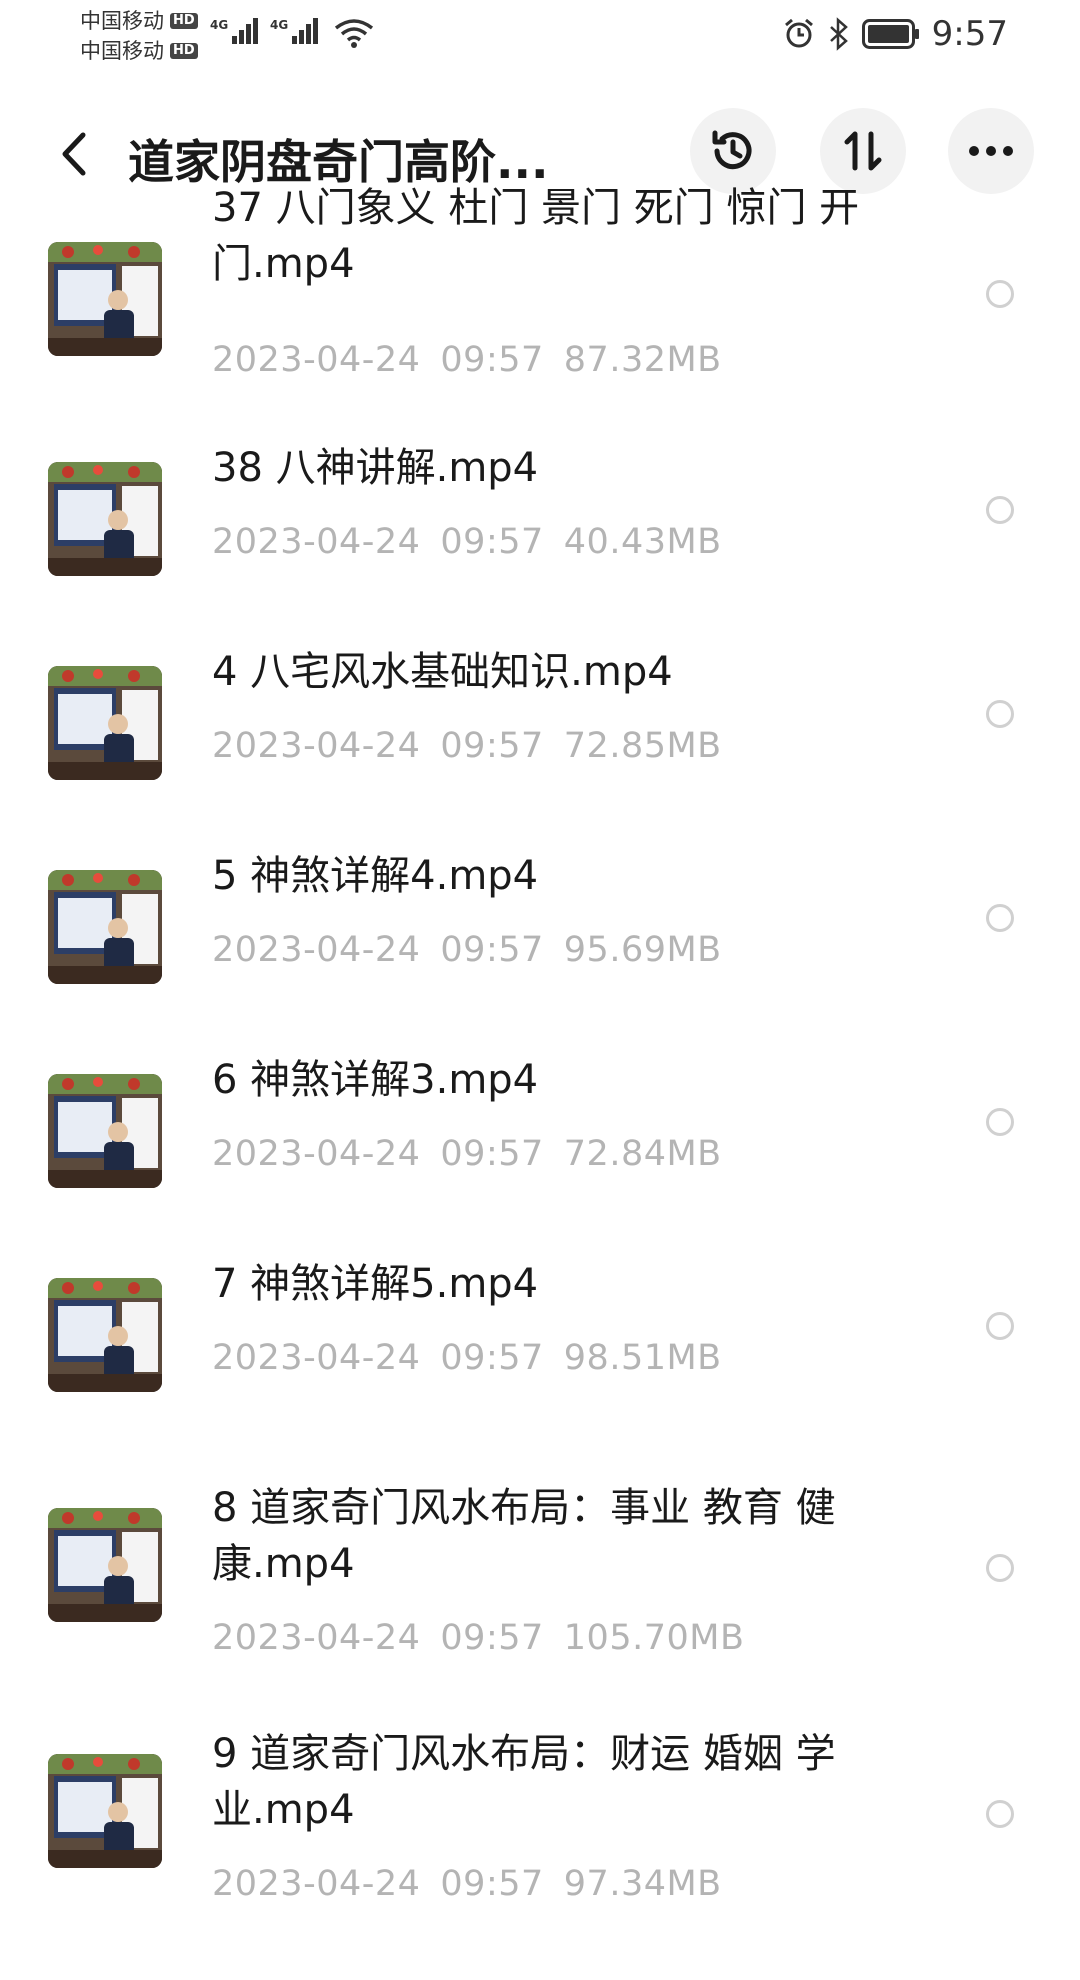  Describe the element at coordinates (863, 151) in the screenshot. I see `sort-icon` at that location.